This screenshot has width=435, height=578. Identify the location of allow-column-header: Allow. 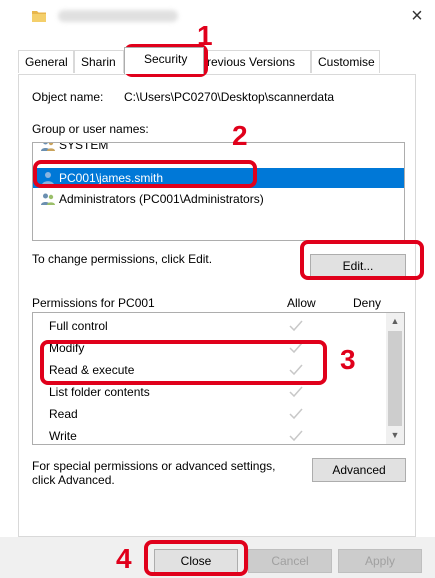
(301, 303).